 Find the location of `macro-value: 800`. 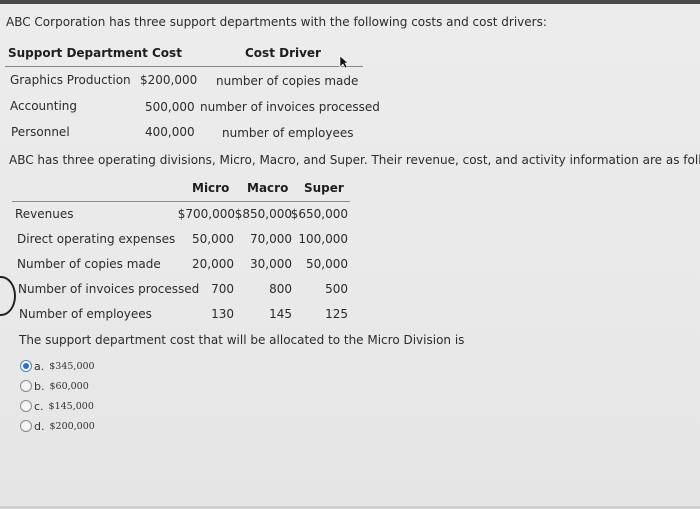

macro-value: 800 is located at coordinates (280, 289).